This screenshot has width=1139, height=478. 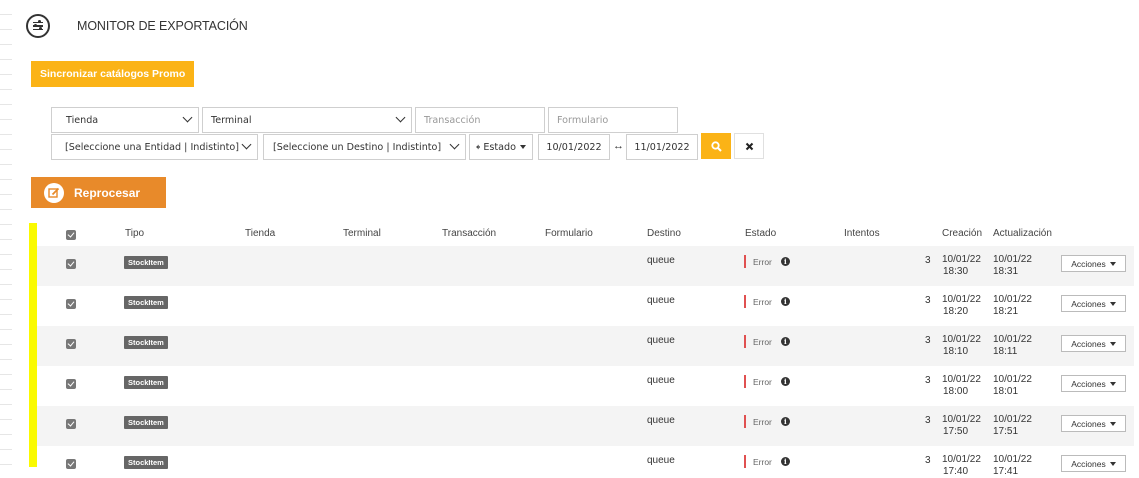 I want to click on actualizacion-time: 17:41, so click(x=1006, y=471).